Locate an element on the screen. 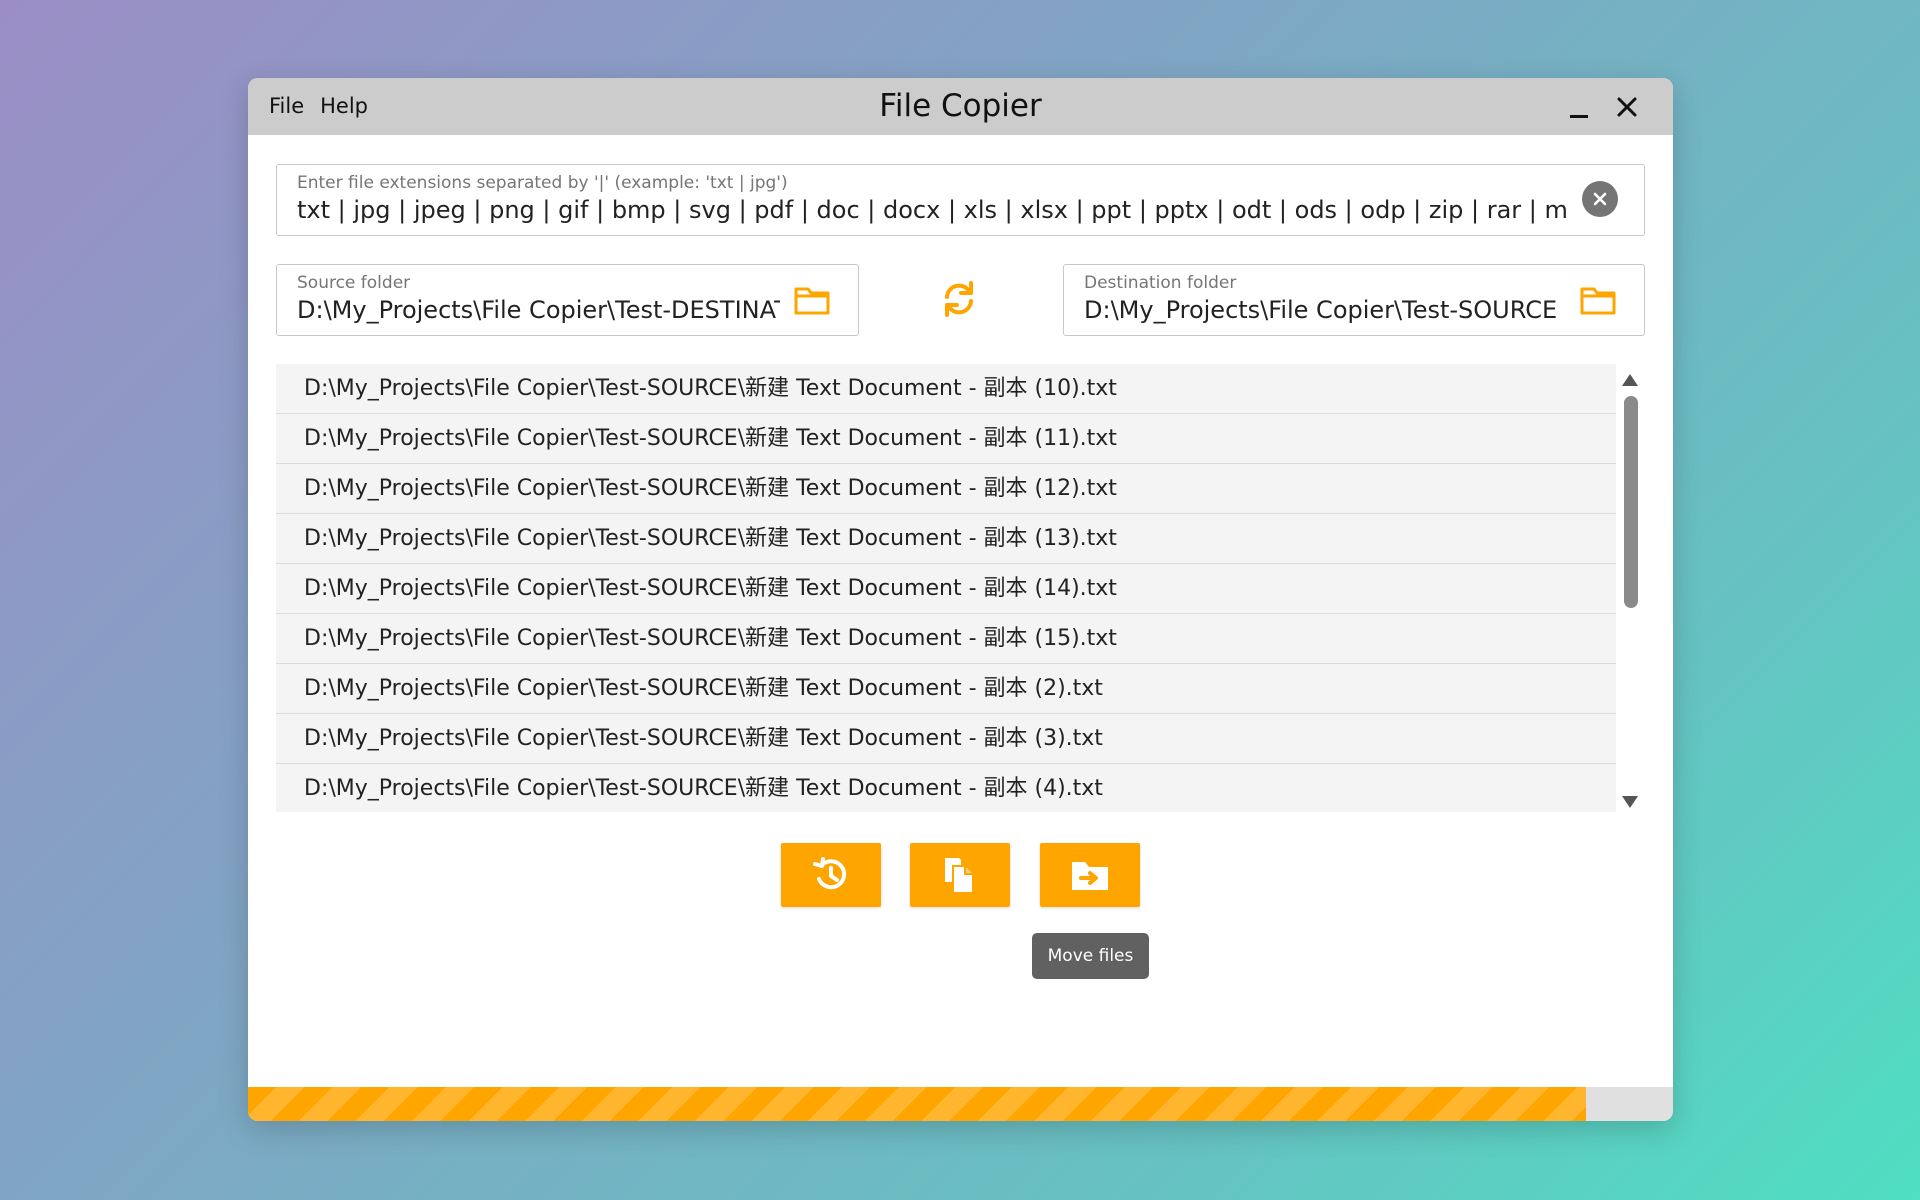 The image size is (1920, 1200). copy-files-button is located at coordinates (960, 875).